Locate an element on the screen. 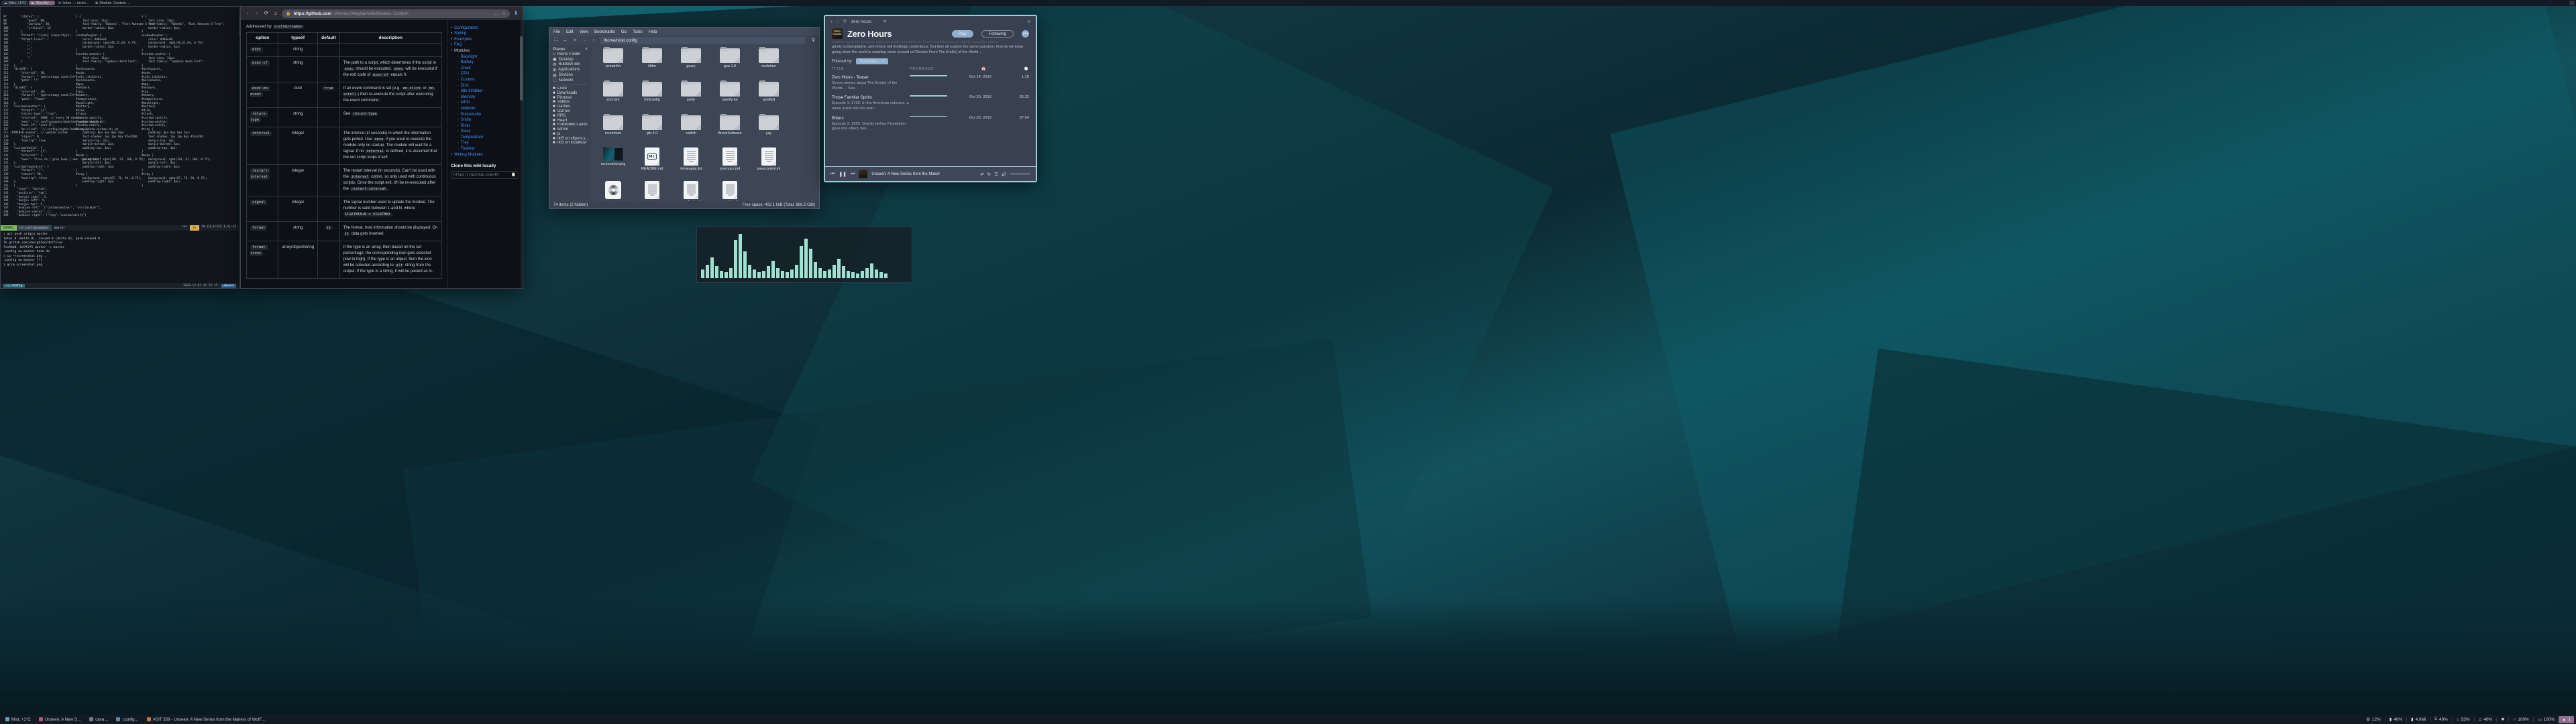 The image size is (2576, 724). menu-tools: Tools is located at coordinates (637, 32).